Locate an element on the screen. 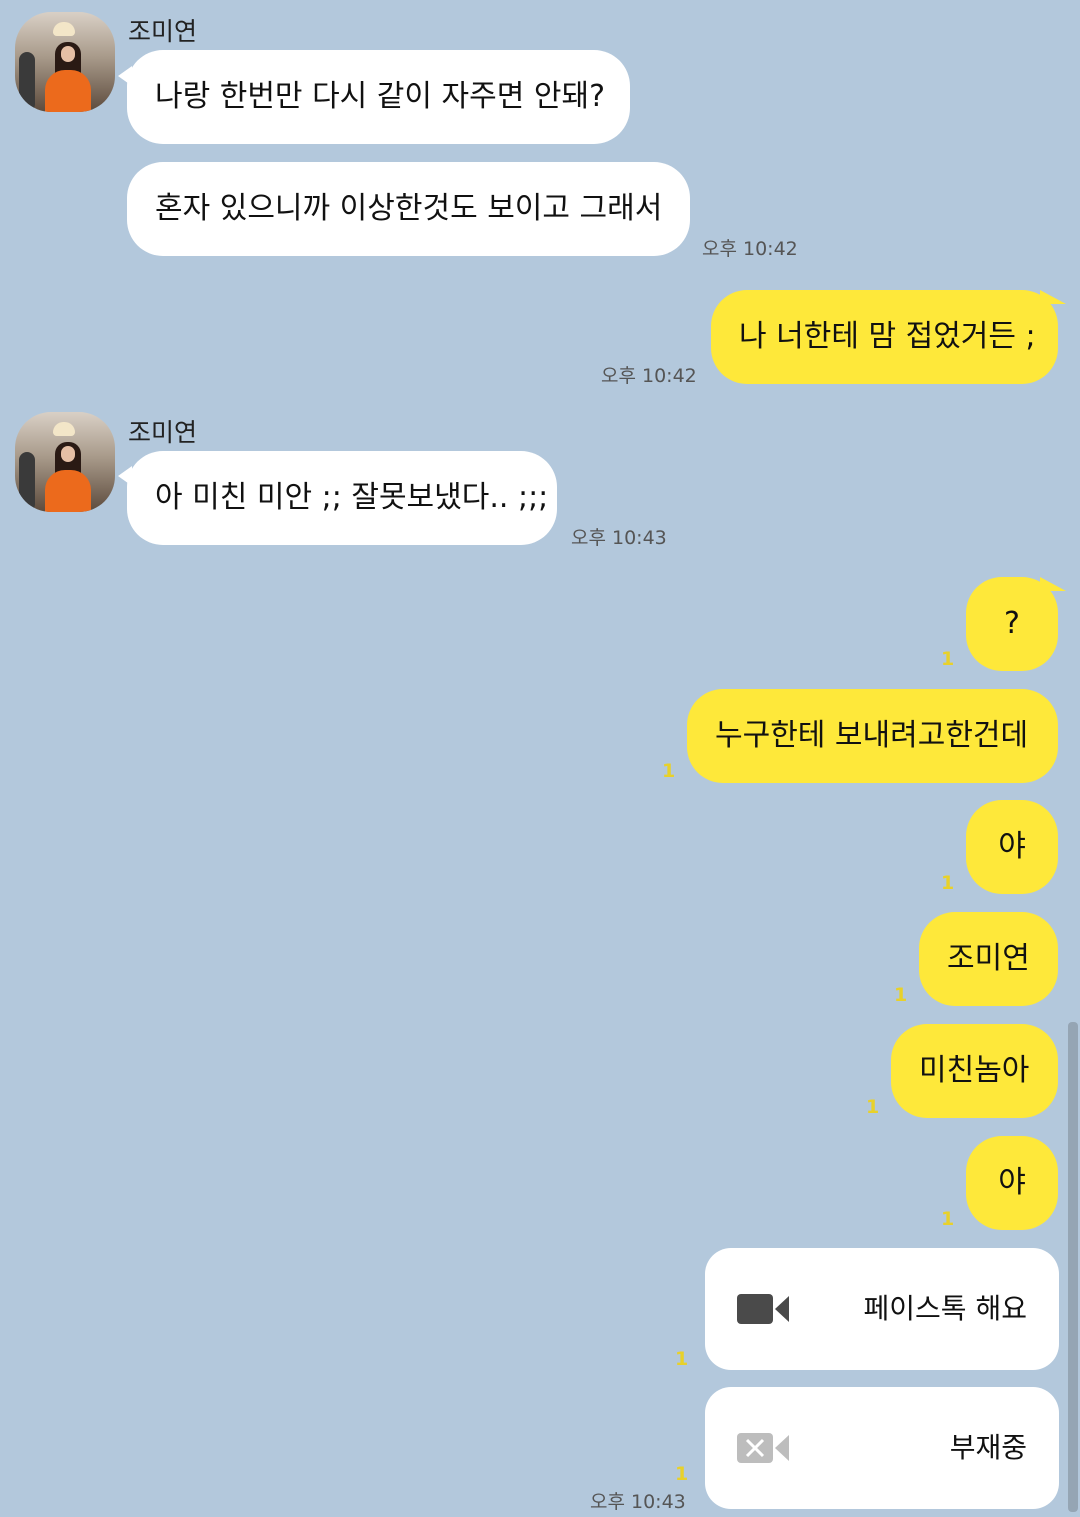 The height and width of the screenshot is (1517, 1080). video-camera-icon is located at coordinates (763, 1309).